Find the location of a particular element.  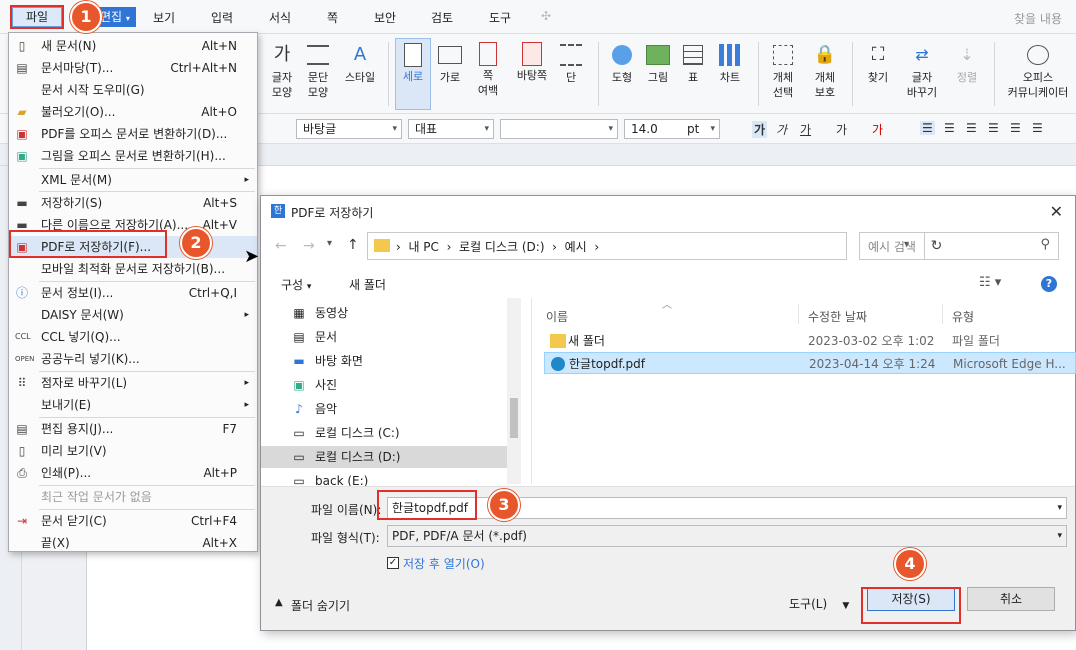

breadcrumb-my-pc: 내 PC is located at coordinates (423, 247).